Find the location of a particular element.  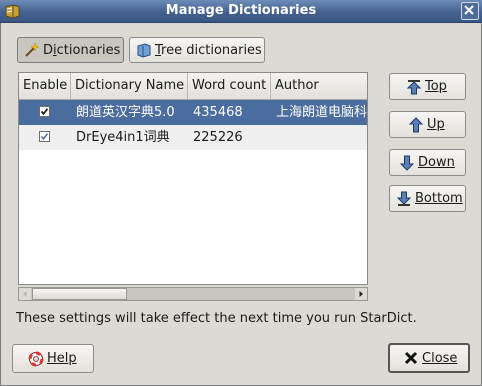

author is located at coordinates (319, 137).